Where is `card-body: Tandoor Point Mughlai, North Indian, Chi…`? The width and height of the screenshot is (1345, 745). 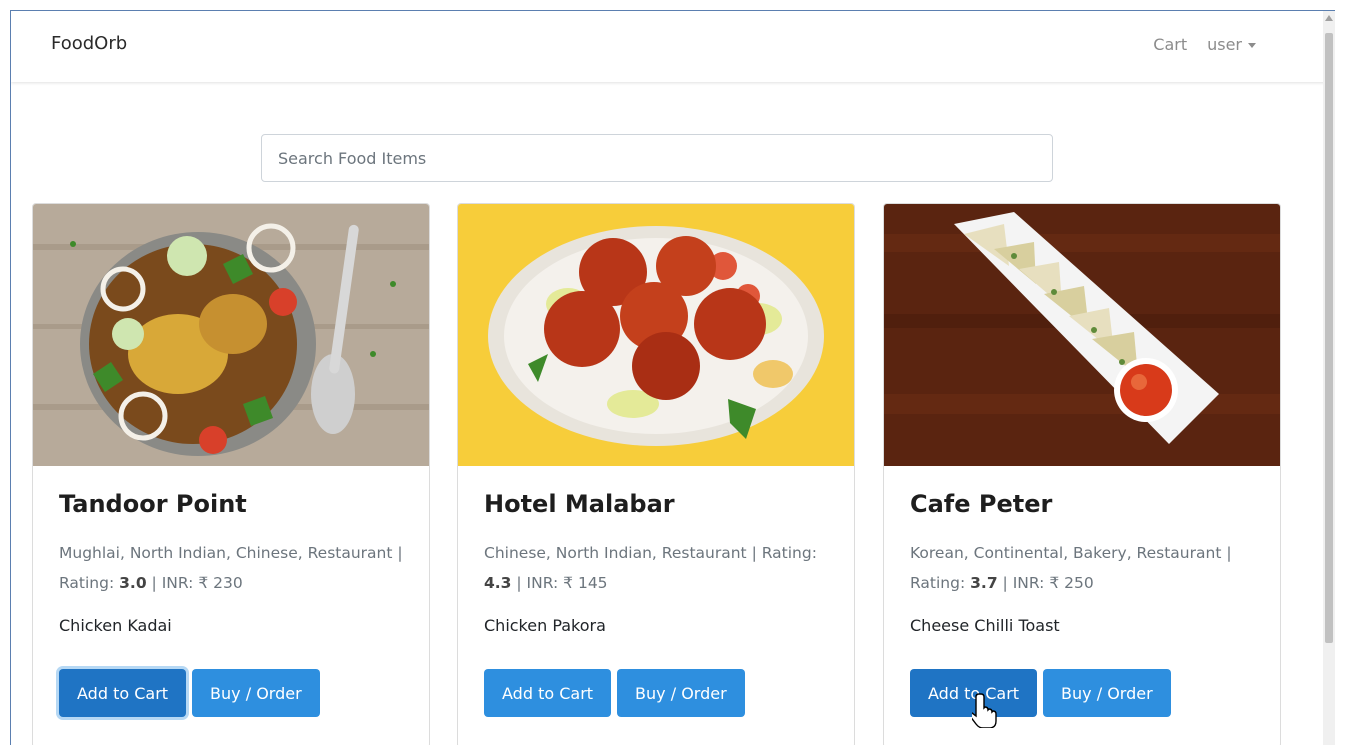
card-body: Tandoor Point Mughlai, North Indian, Chi… is located at coordinates (237, 562).